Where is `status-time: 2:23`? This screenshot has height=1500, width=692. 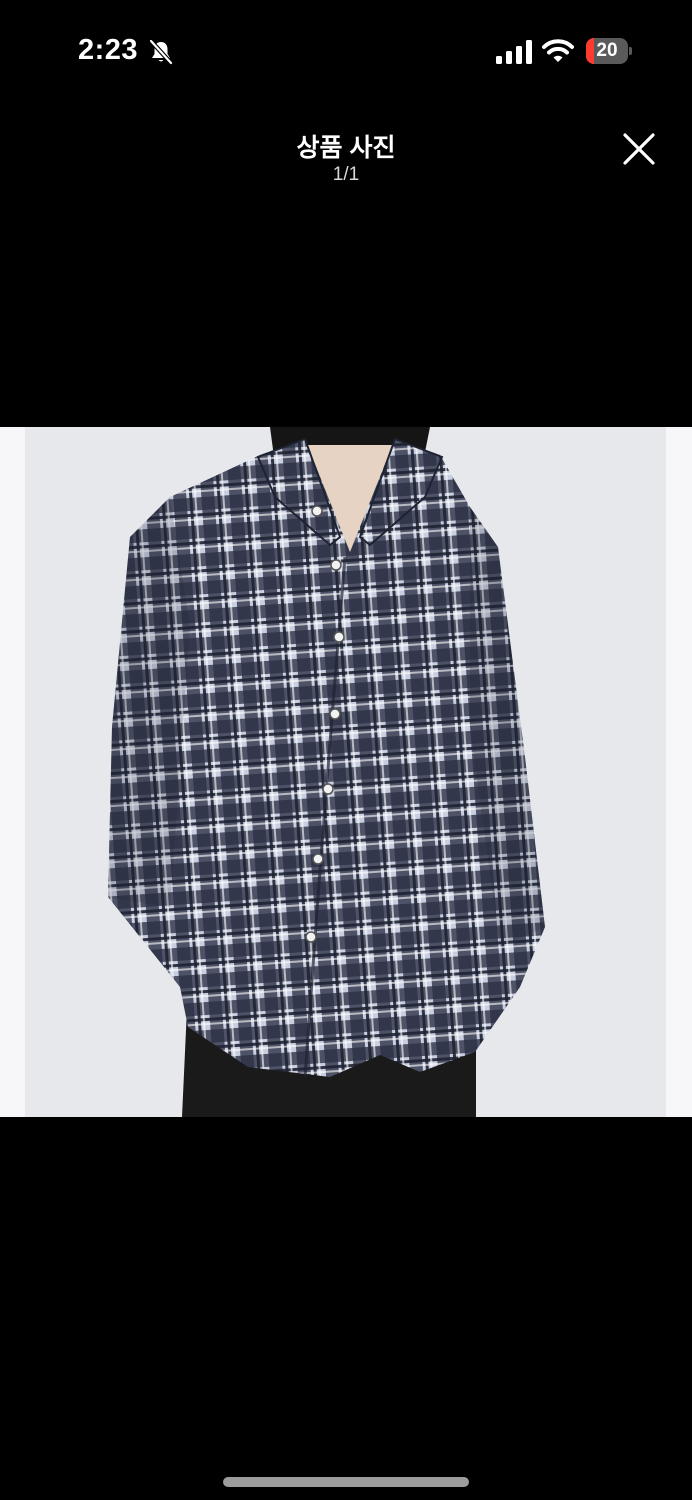
status-time: 2:23 is located at coordinates (108, 50).